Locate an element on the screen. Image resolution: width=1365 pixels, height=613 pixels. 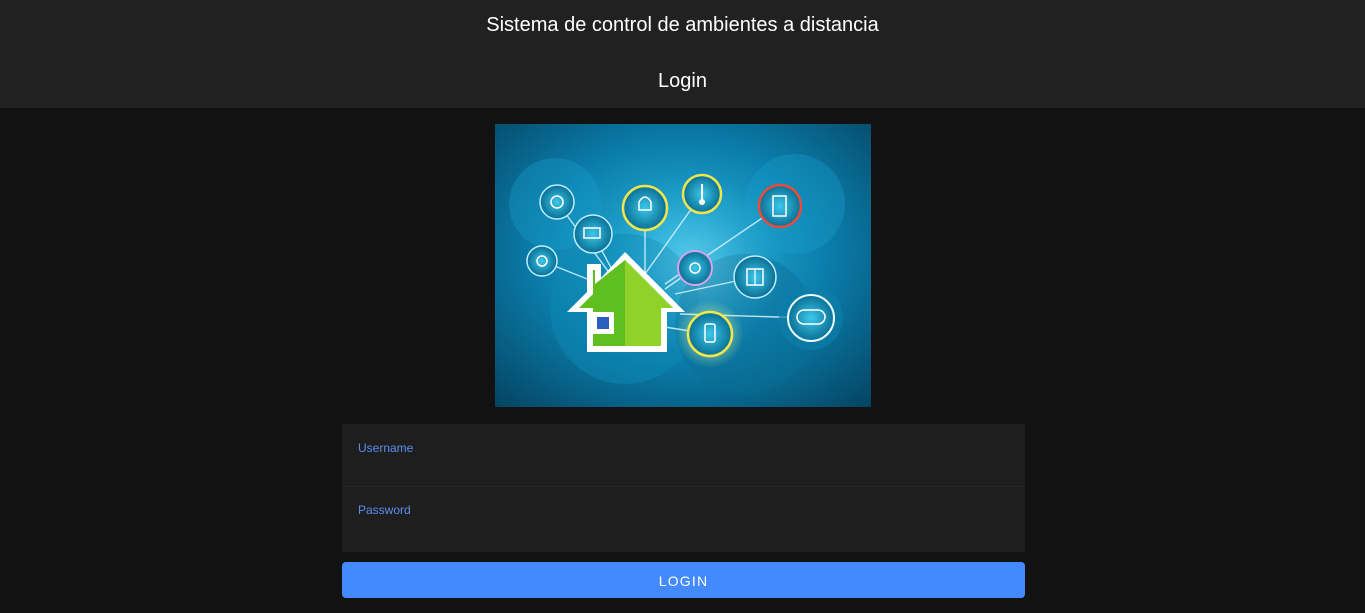
page-title: Login is located at coordinates (682, 81).